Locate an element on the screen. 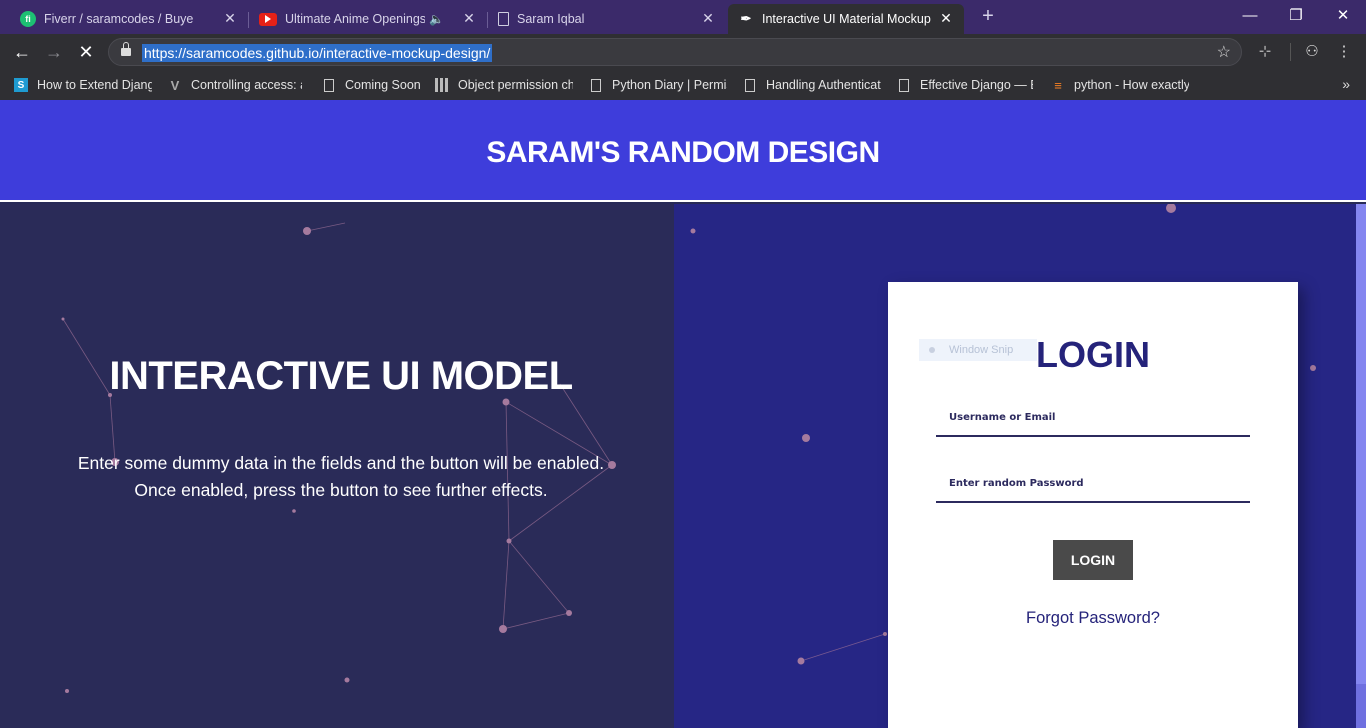  scrollbar-thumb is located at coordinates (1361, 706).